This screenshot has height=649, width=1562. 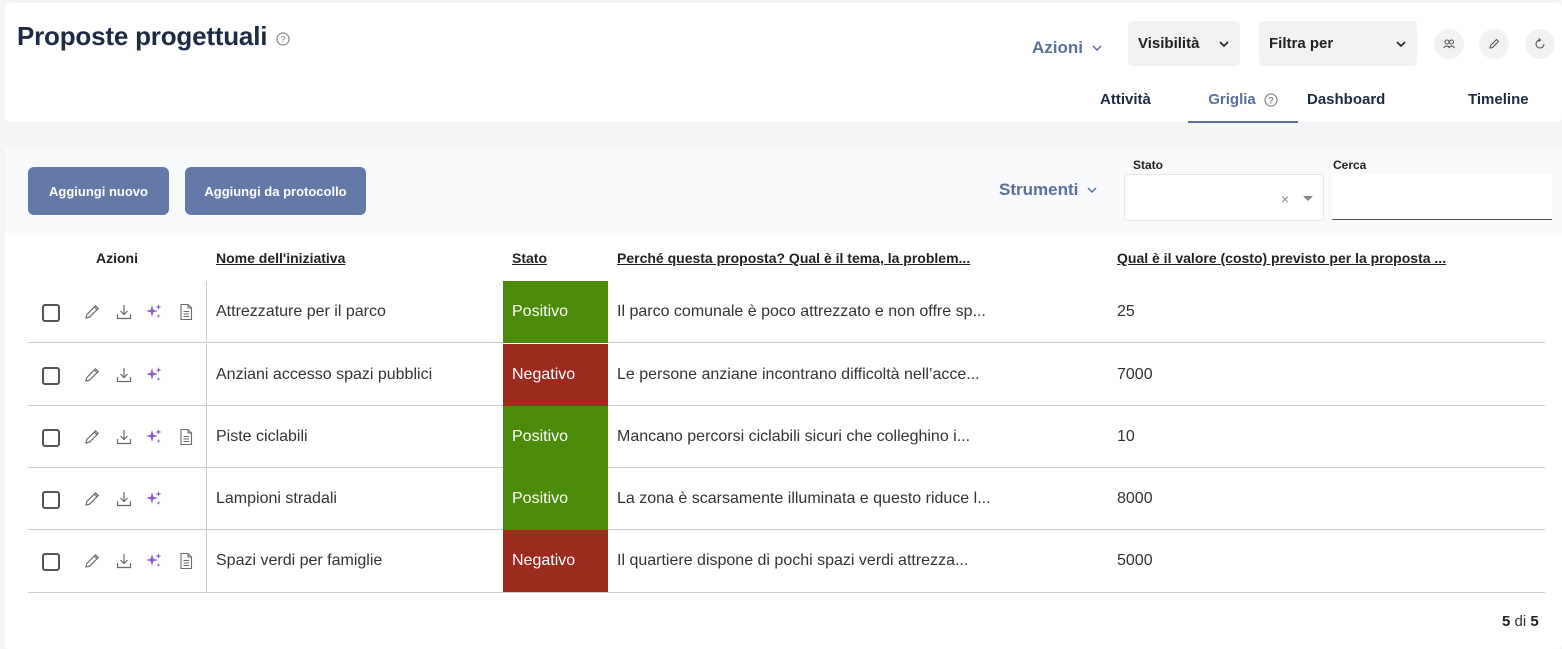 I want to click on strumenti-label: Strumenti, so click(x=1039, y=189).